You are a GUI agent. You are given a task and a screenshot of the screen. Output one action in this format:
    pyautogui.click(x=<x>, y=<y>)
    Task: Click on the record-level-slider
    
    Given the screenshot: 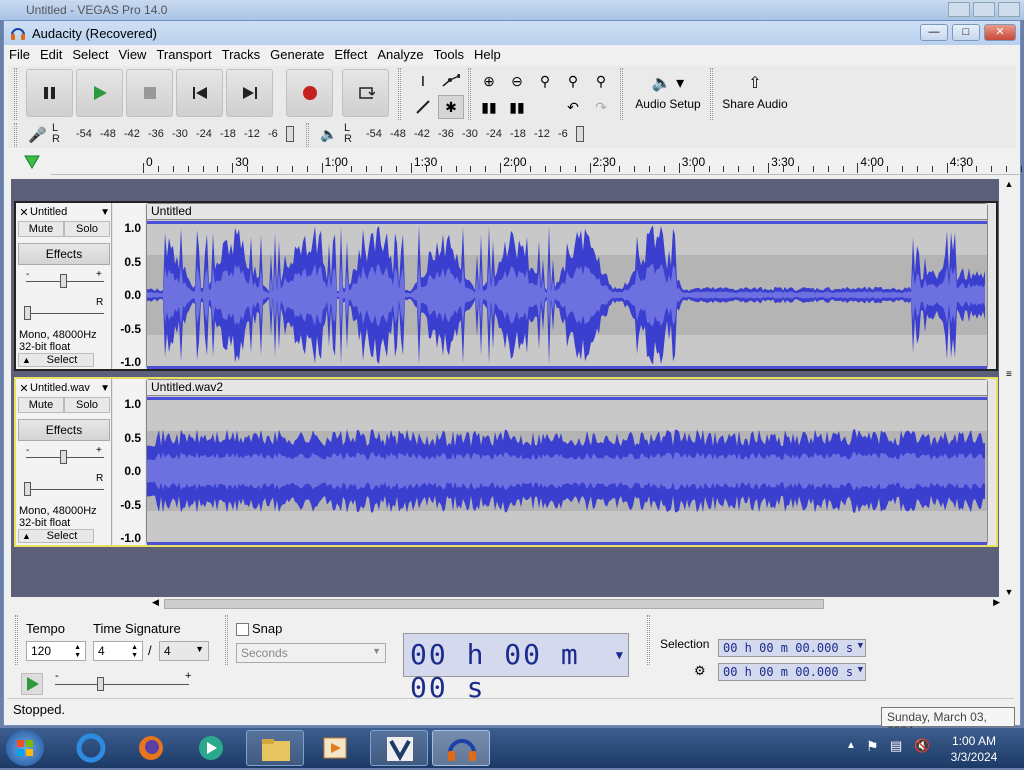 What is the action you would take?
    pyautogui.click(x=290, y=134)
    